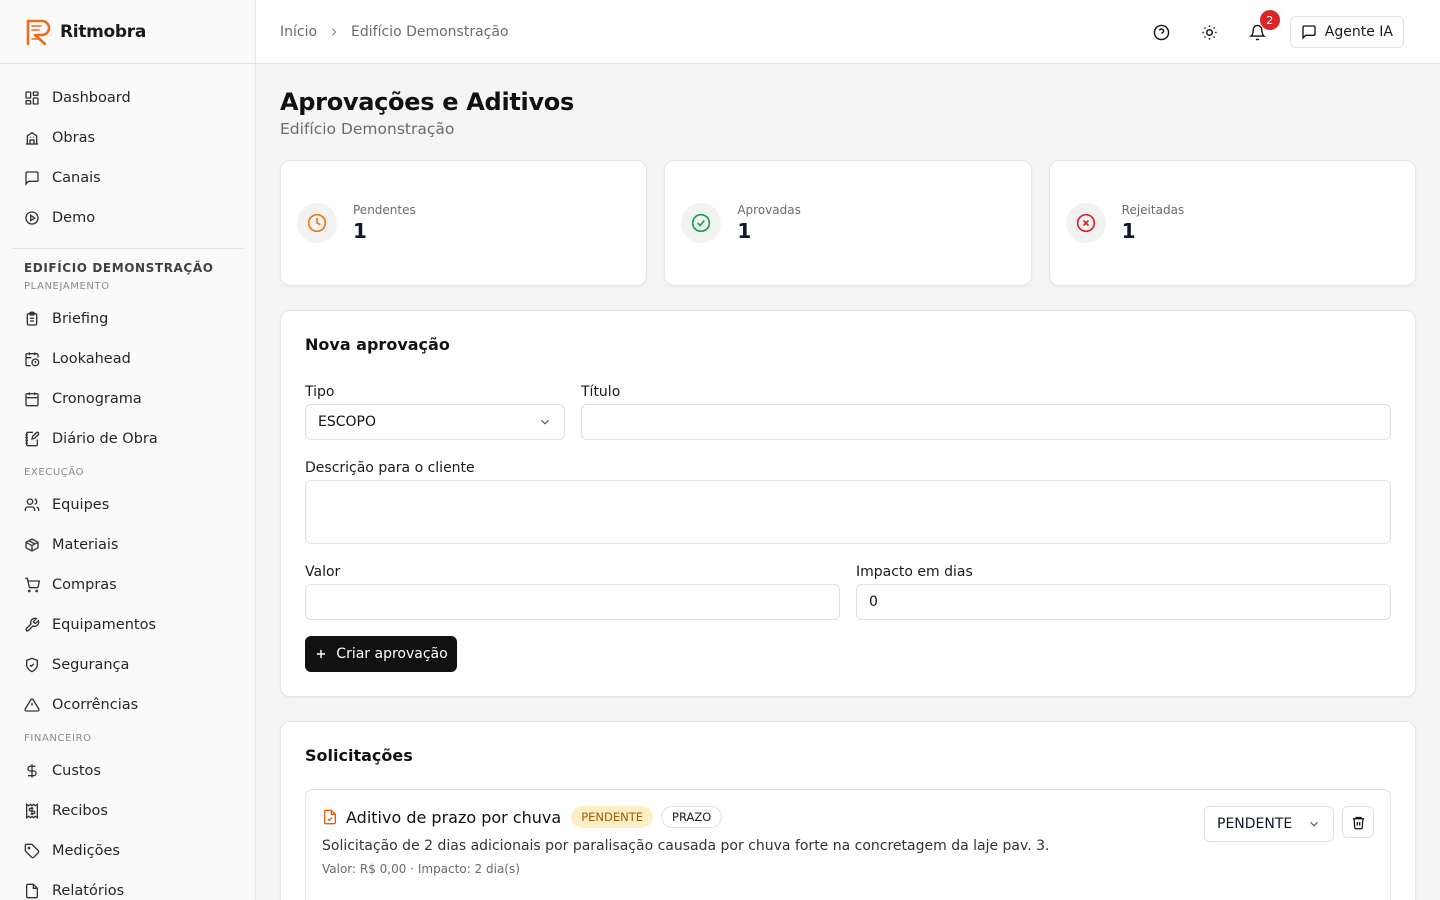  I want to click on sidebar-item-custos: Custos, so click(127, 771).